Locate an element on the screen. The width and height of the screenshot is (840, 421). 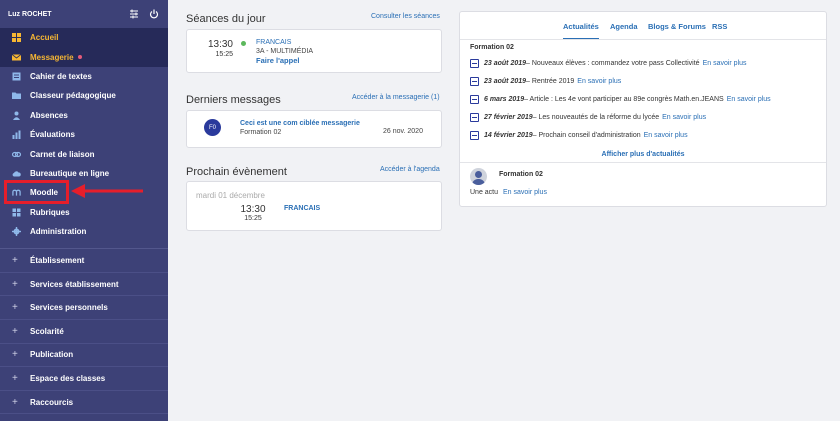
nav-evaluations: Évaluations is located at coordinates (84, 134).